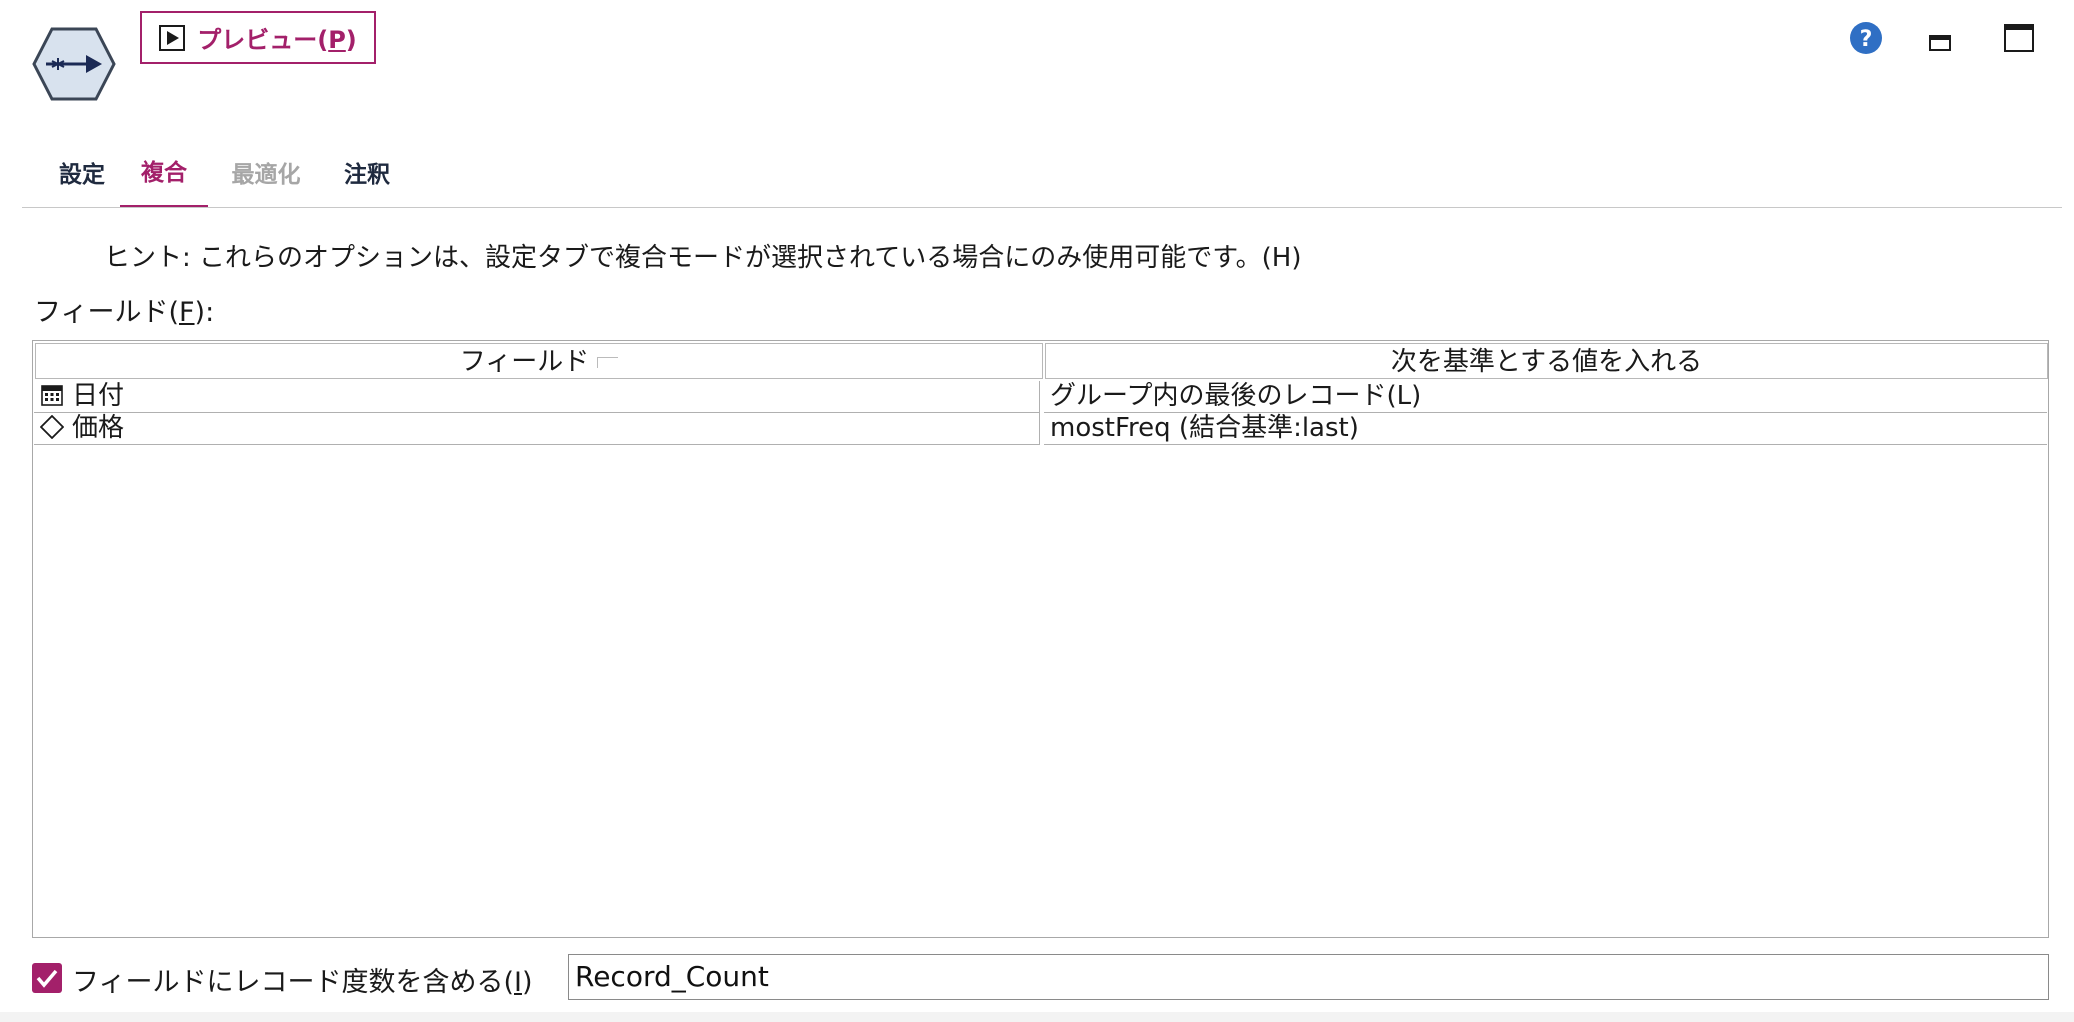 The height and width of the screenshot is (1022, 2074). What do you see at coordinates (98, 428) in the screenshot?
I see `field-name: 価格` at bounding box center [98, 428].